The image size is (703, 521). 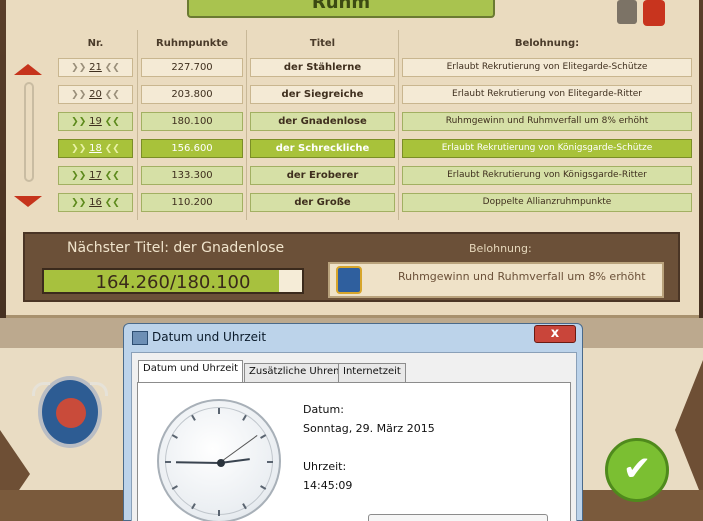 What do you see at coordinates (547, 43) in the screenshot?
I see `column-header-reward: Belohnung:` at bounding box center [547, 43].